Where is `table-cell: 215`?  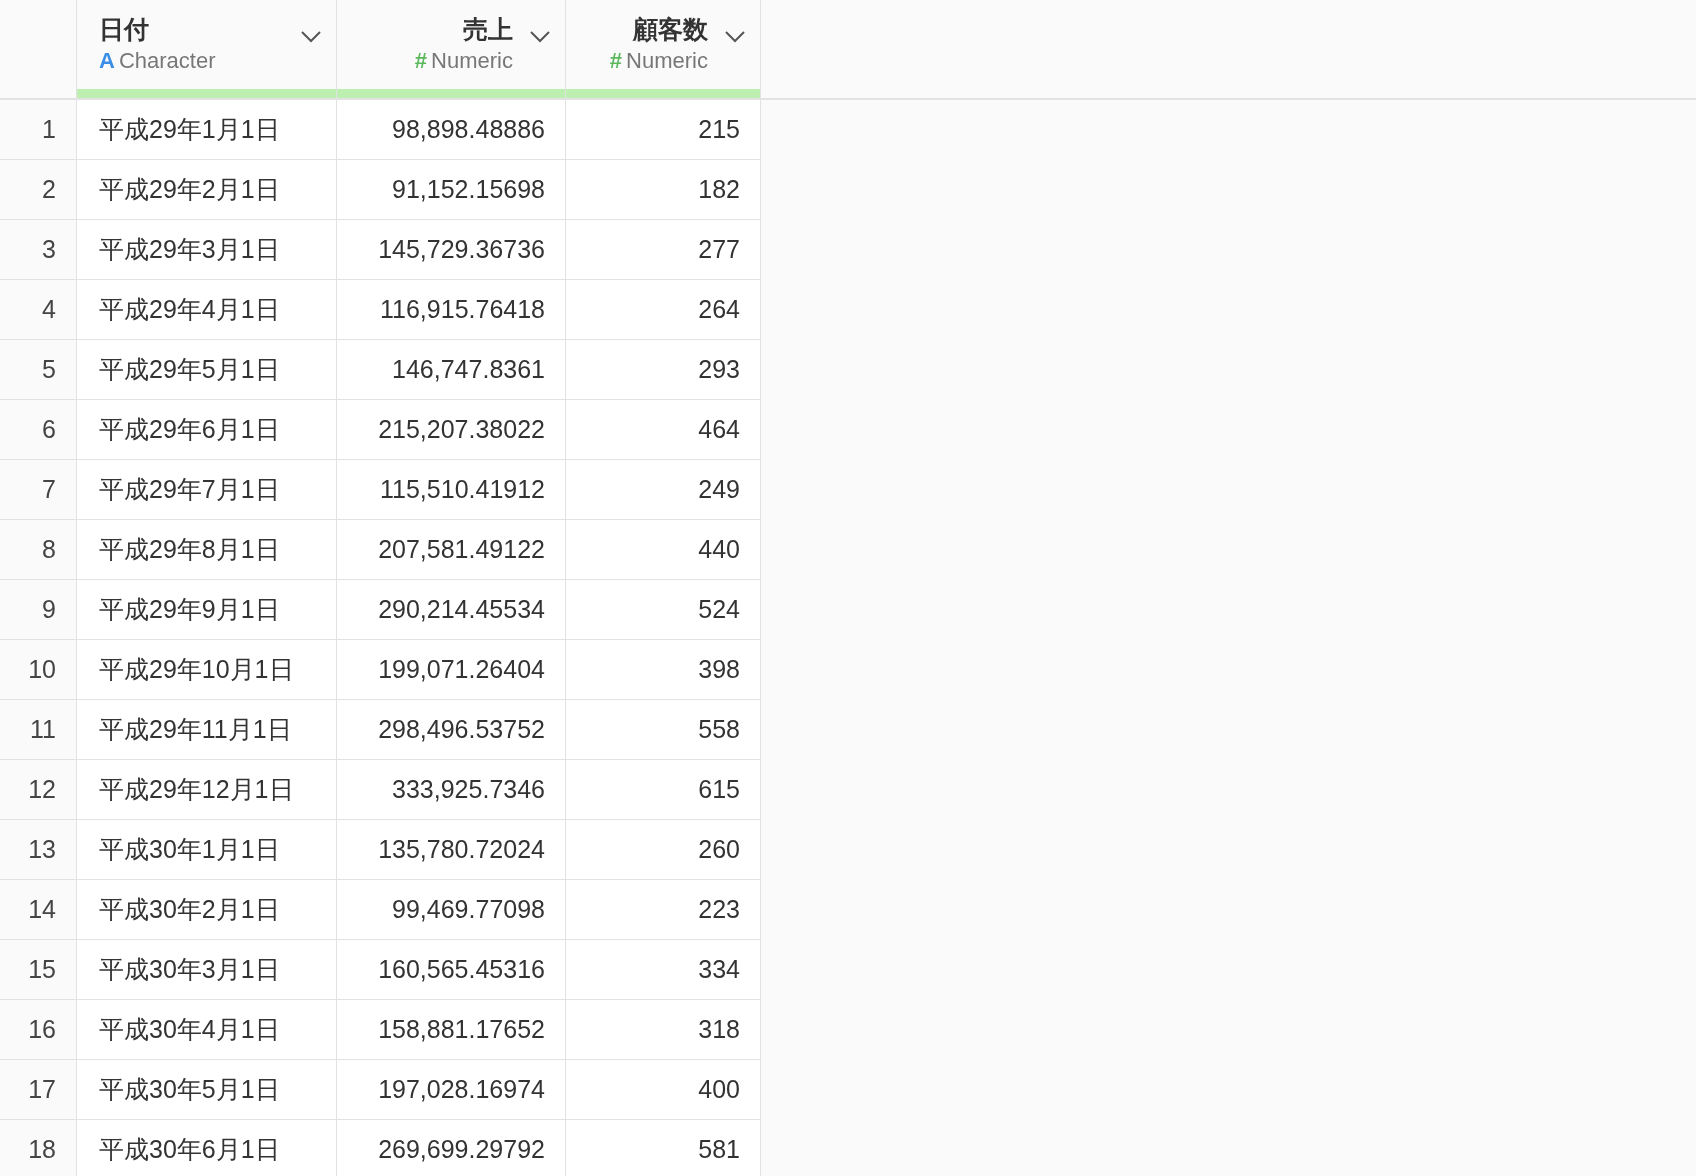 table-cell: 215 is located at coordinates (663, 130).